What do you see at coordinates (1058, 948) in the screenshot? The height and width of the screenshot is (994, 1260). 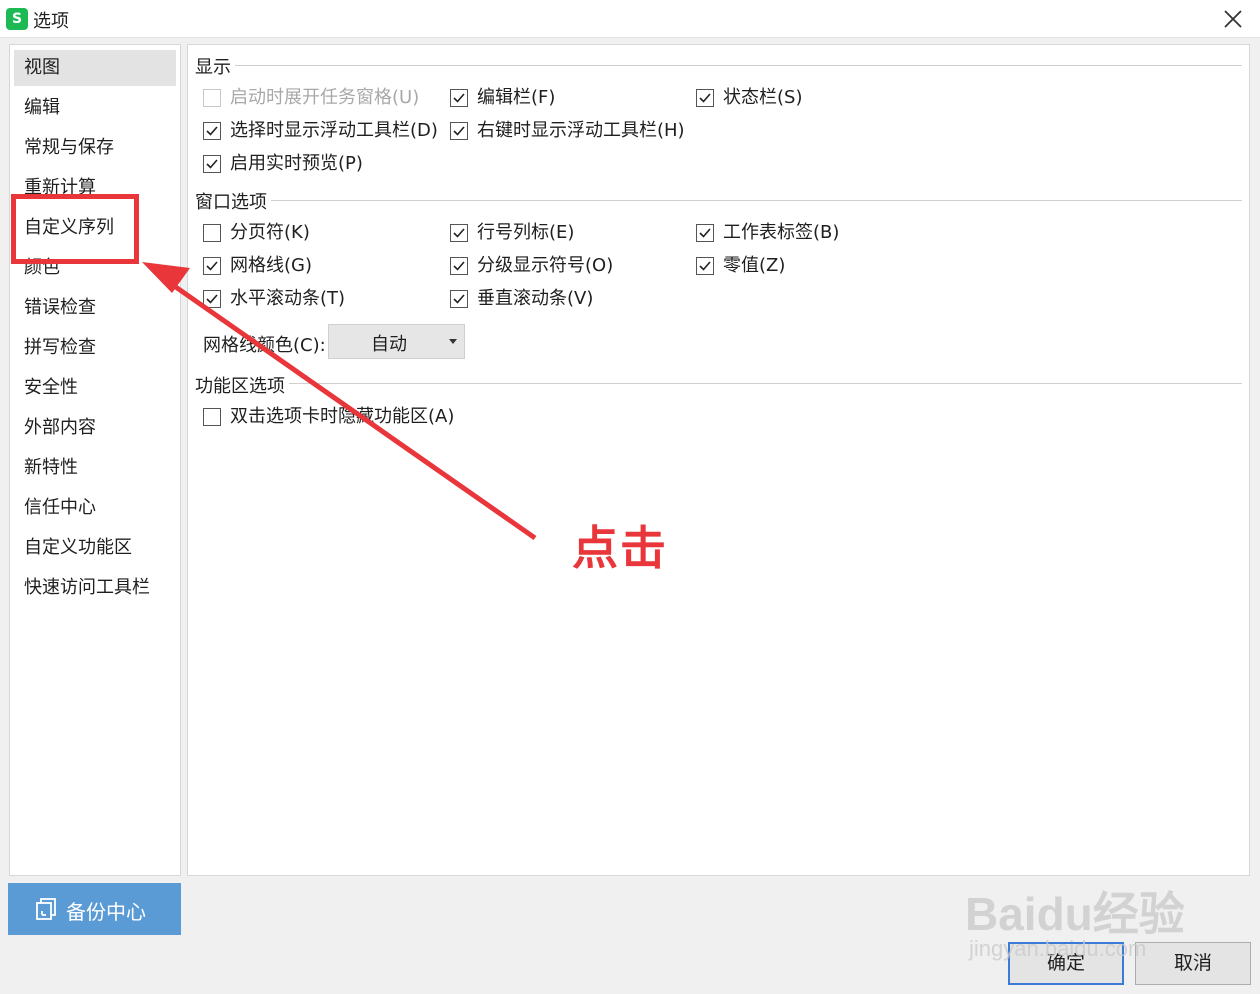 I see `watermark-url: jingyan.baidu.com` at bounding box center [1058, 948].